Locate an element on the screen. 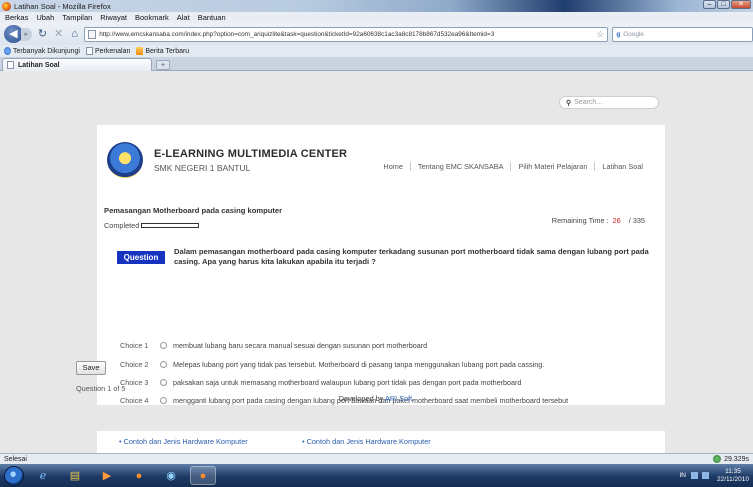 The image size is (753, 487). clock: 11:35 22/11/2010 is located at coordinates (733, 476).